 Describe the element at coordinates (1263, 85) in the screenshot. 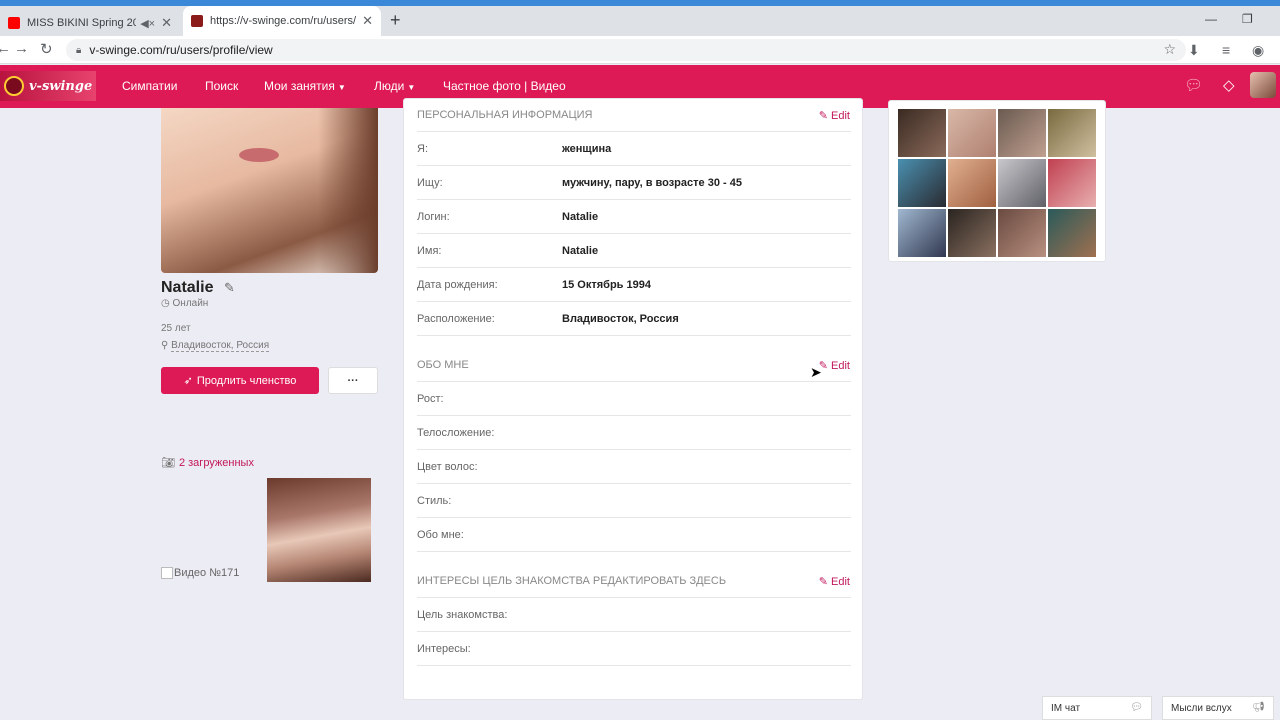

I see `user-avatar` at that location.